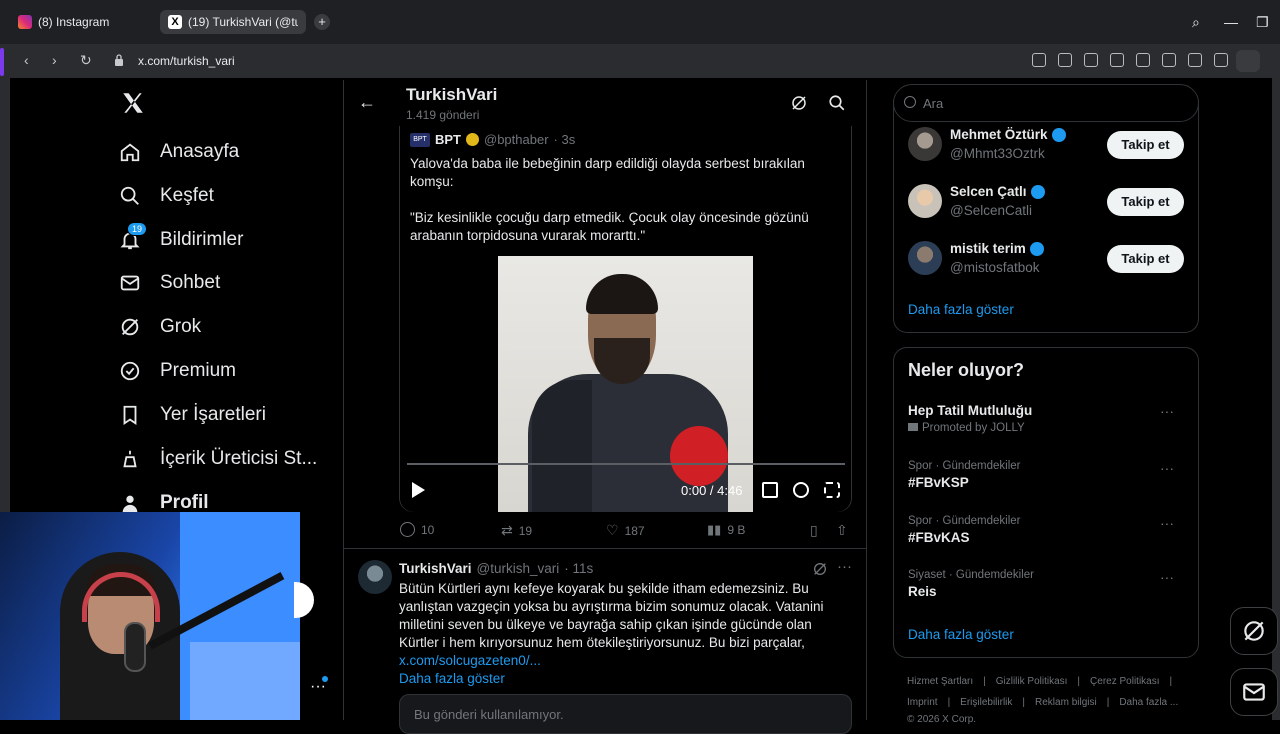  I want to click on camera-icon, so click(1065, 60).